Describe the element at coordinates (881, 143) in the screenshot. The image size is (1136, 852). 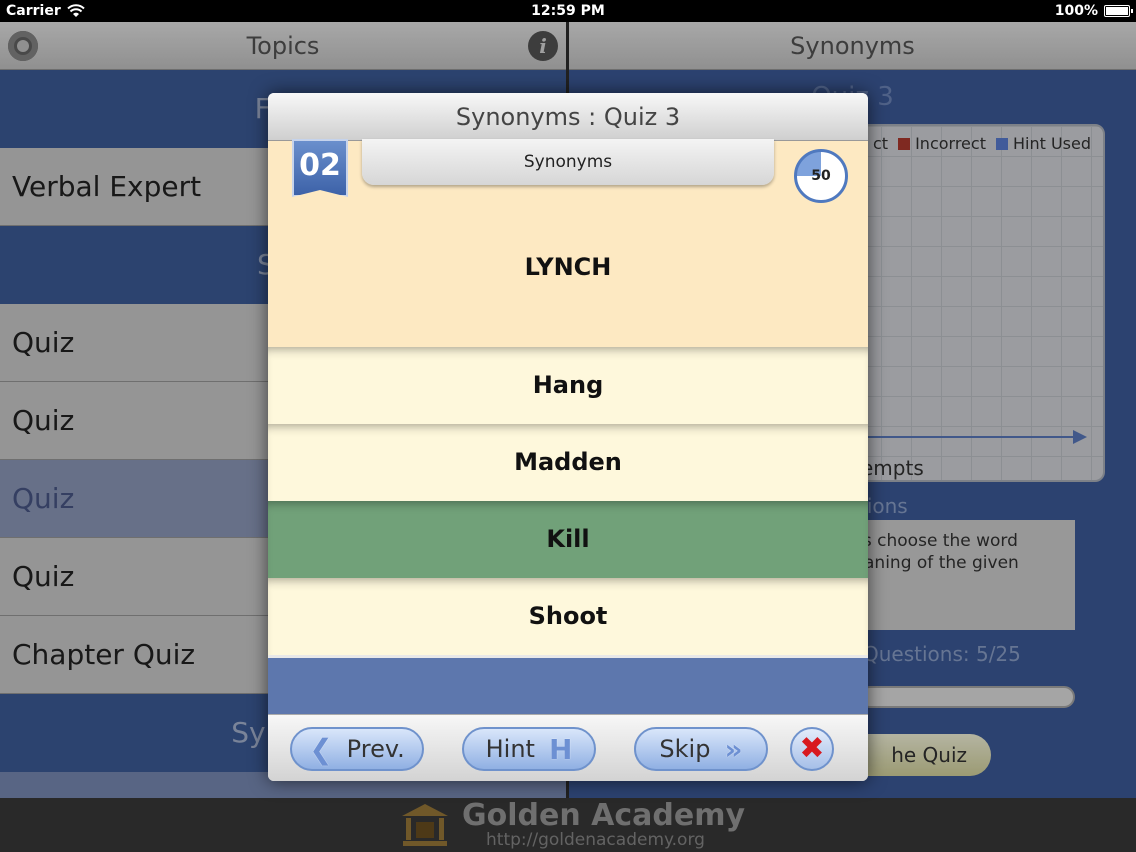
I see `legend-correct: ct` at that location.